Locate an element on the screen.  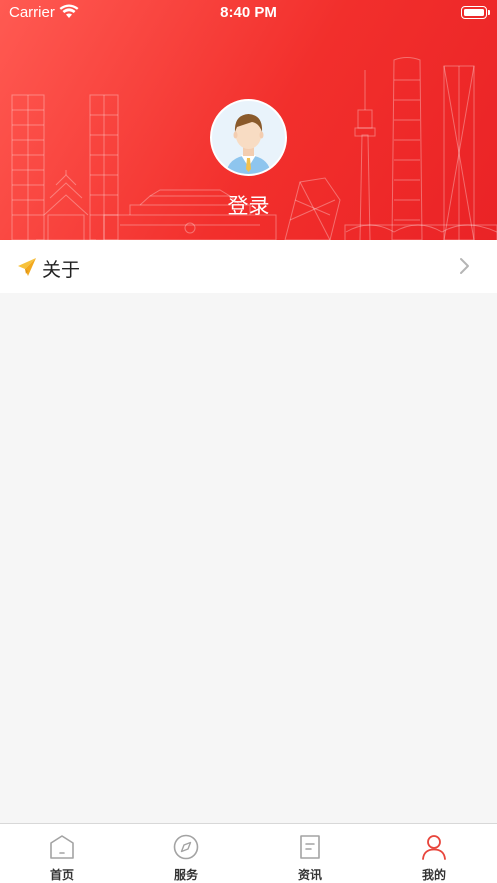
battery-icon is located at coordinates (475, 12).